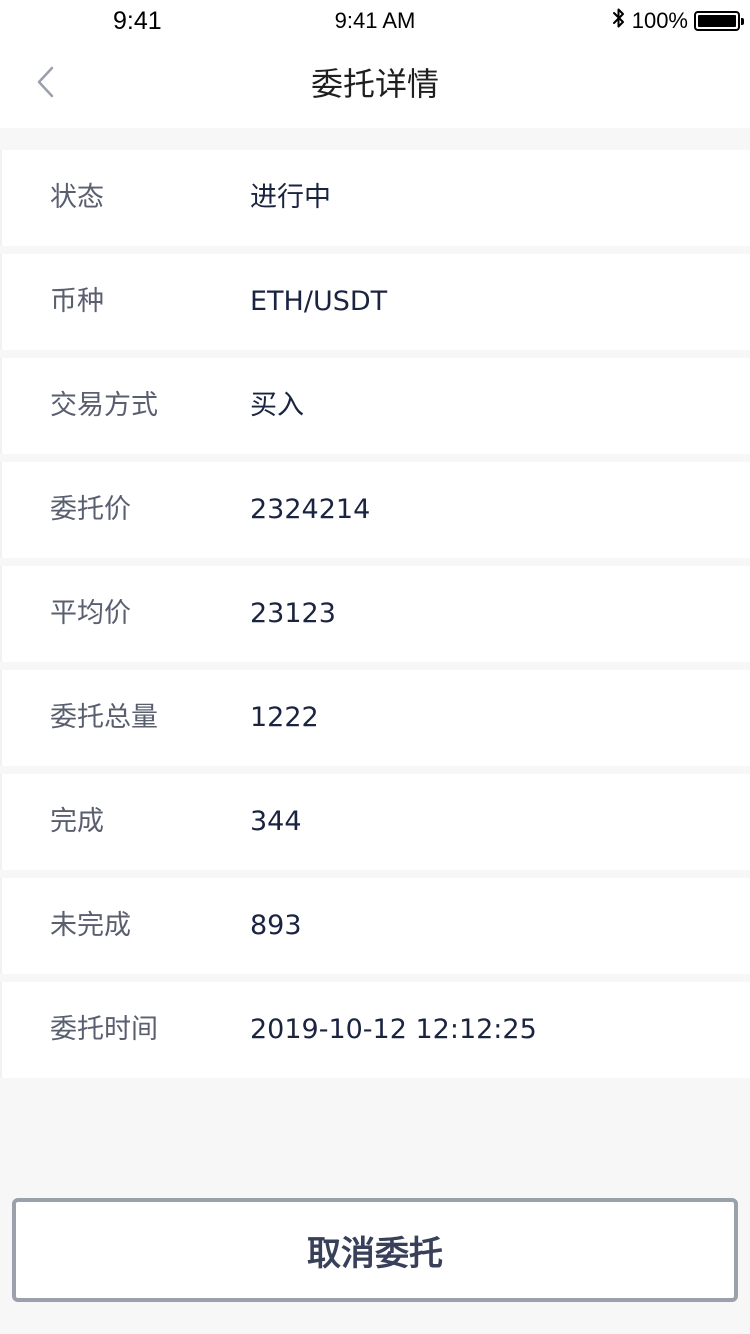 Image resolution: width=750 pixels, height=1334 pixels. I want to click on row-label: 委托价, so click(90, 509).